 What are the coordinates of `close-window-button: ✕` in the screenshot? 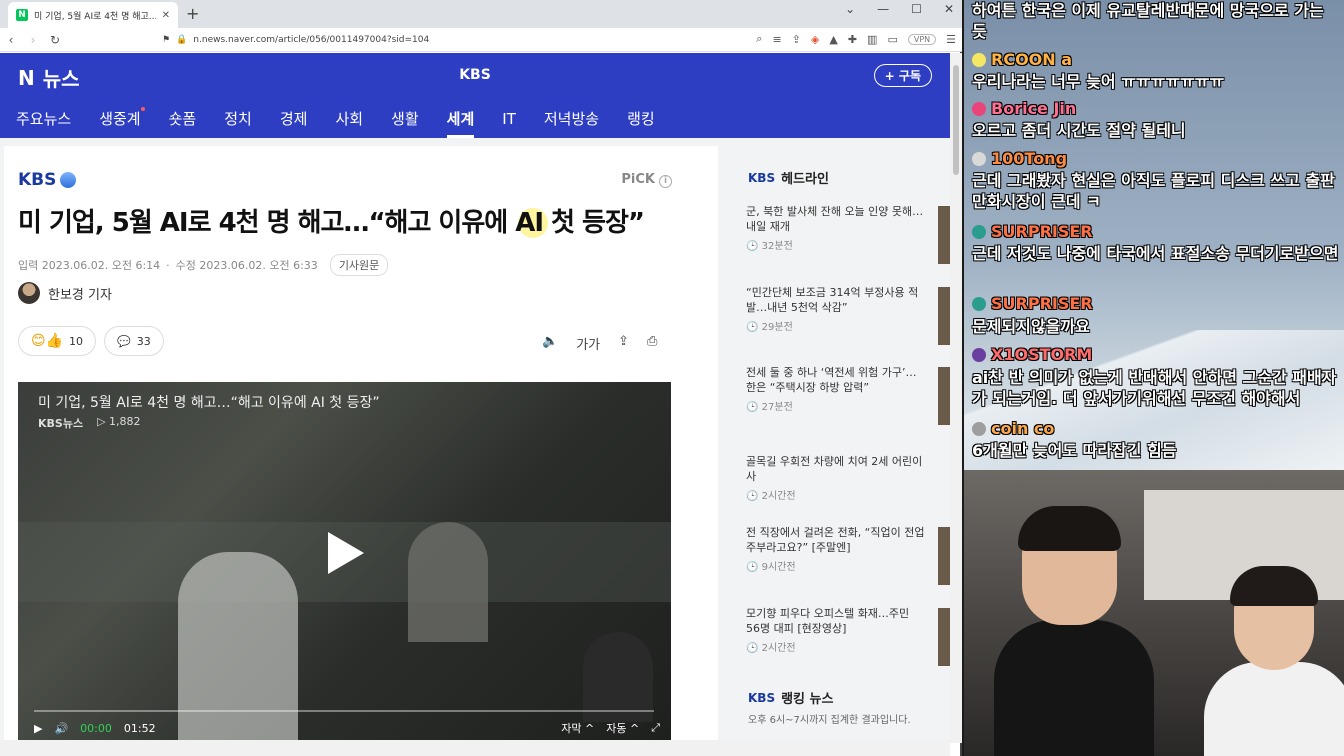 It's located at (949, 9).